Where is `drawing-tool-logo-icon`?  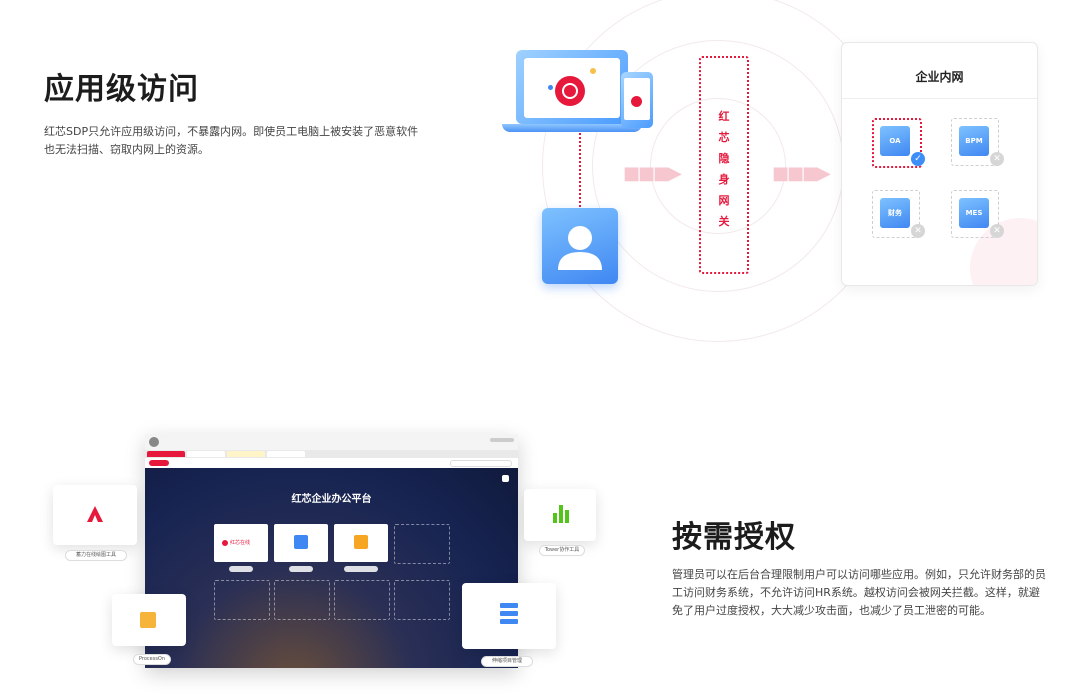
drawing-tool-logo-icon is located at coordinates (95, 514).